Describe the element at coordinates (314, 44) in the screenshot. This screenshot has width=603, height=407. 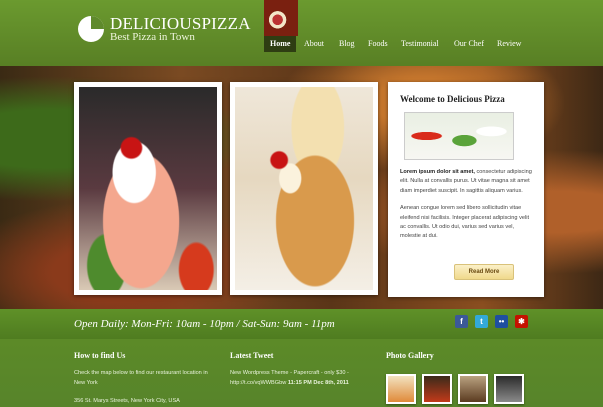
I see `nav-about: About` at that location.